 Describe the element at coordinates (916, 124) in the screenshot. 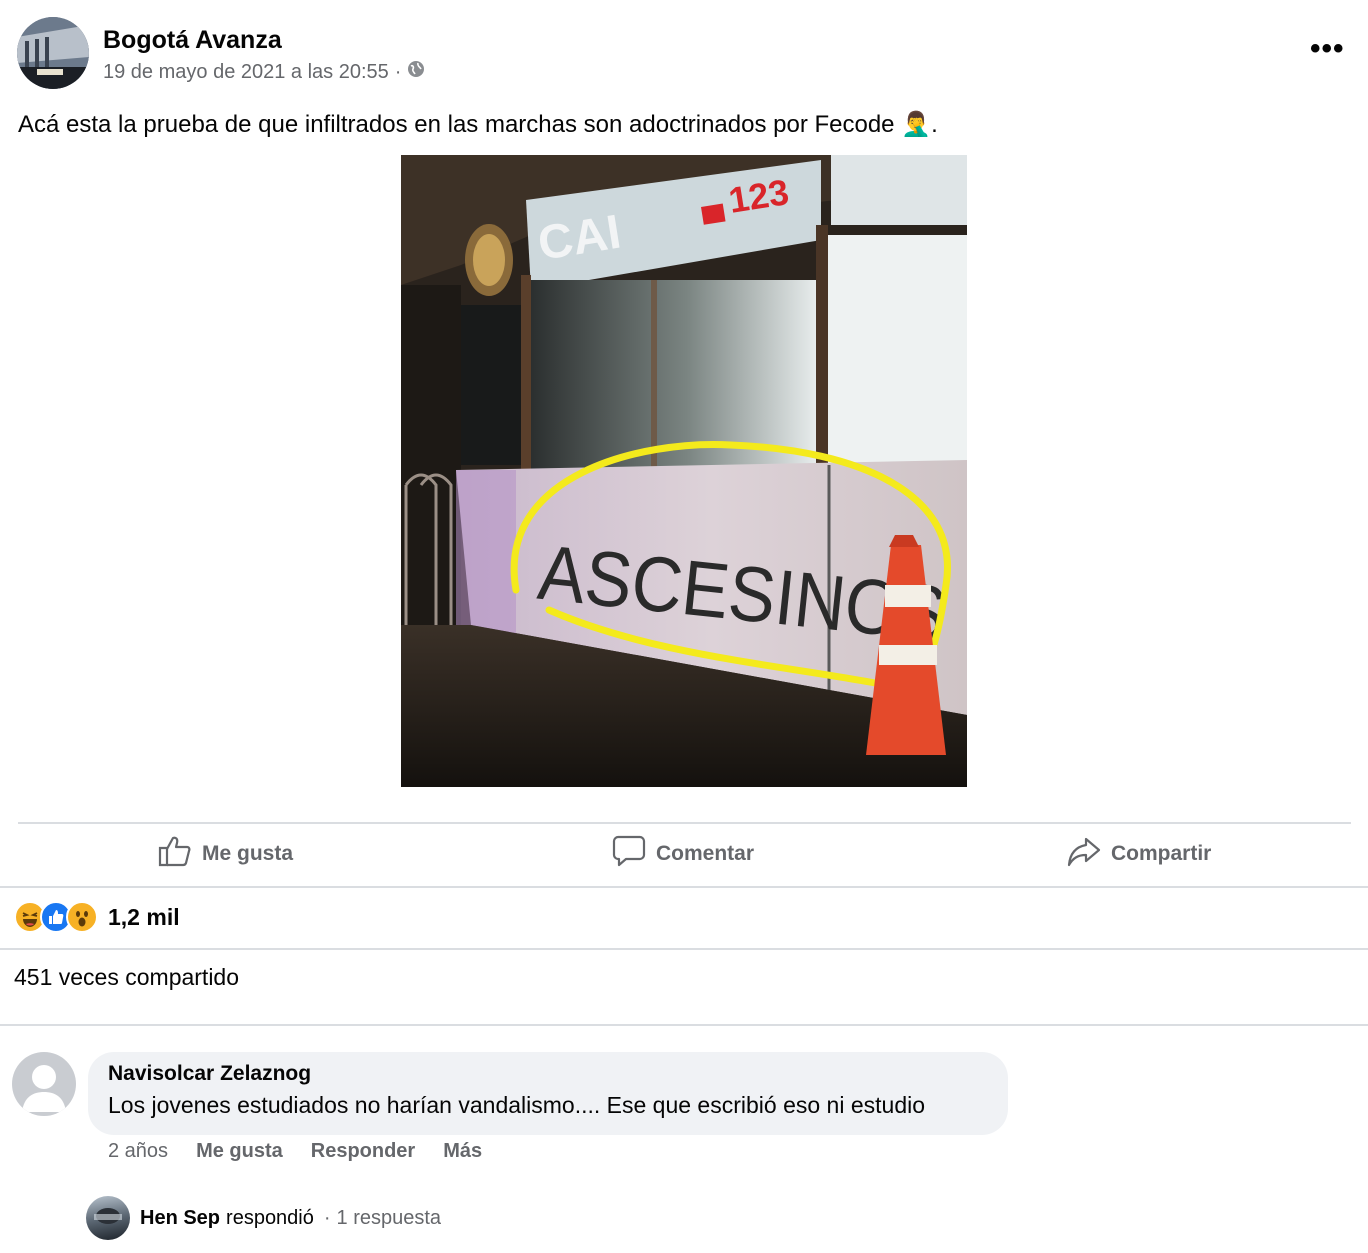

I see `facepalm-emoji: 🤦‍♂️` at that location.